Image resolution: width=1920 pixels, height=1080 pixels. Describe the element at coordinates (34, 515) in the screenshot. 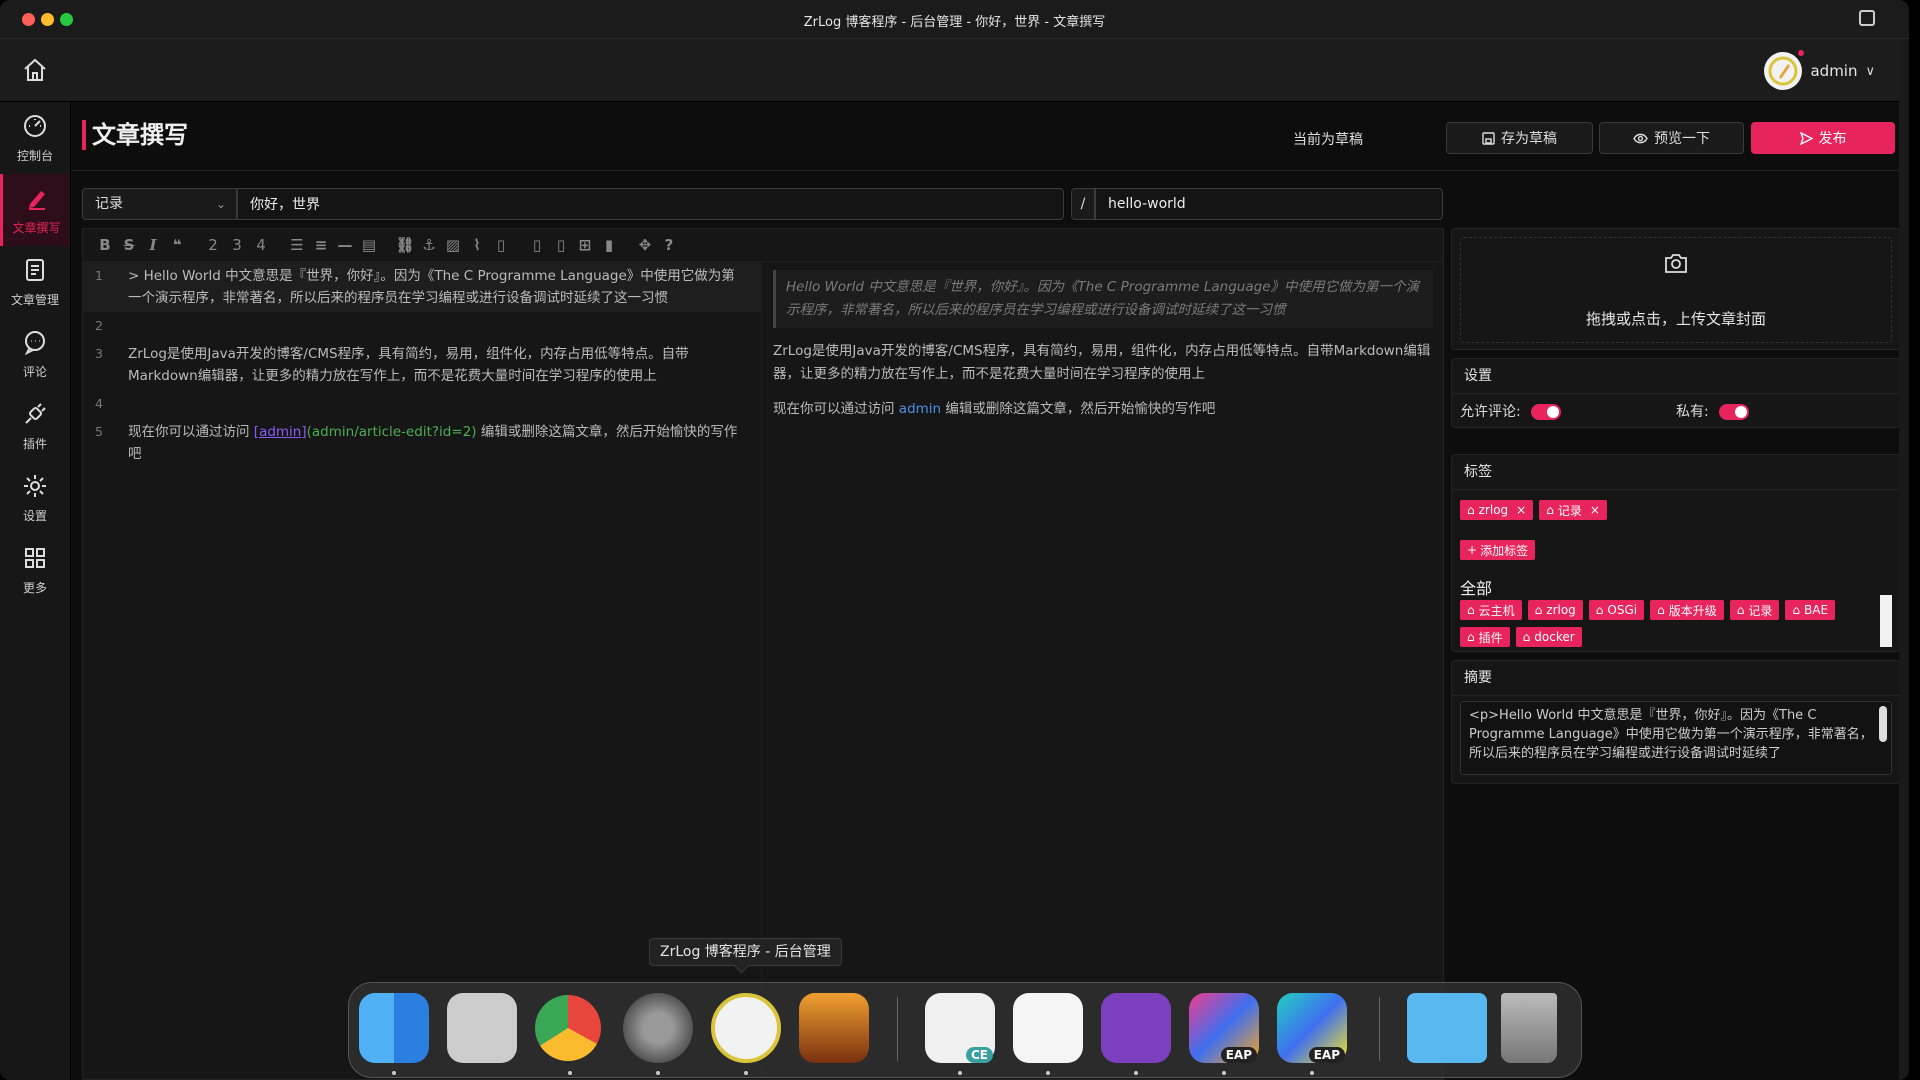

I see `sidebar-item-label: 设置` at that location.